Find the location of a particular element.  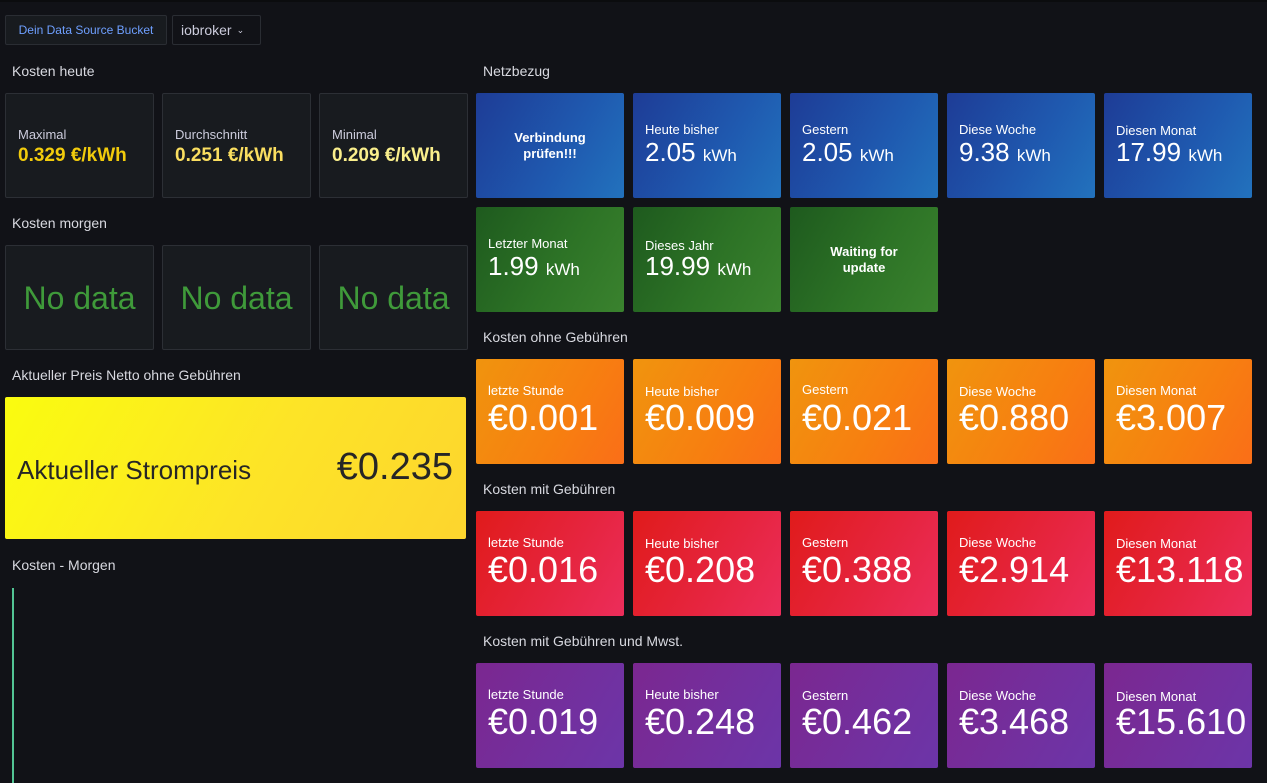

chart-series-line is located at coordinates (13, 685).